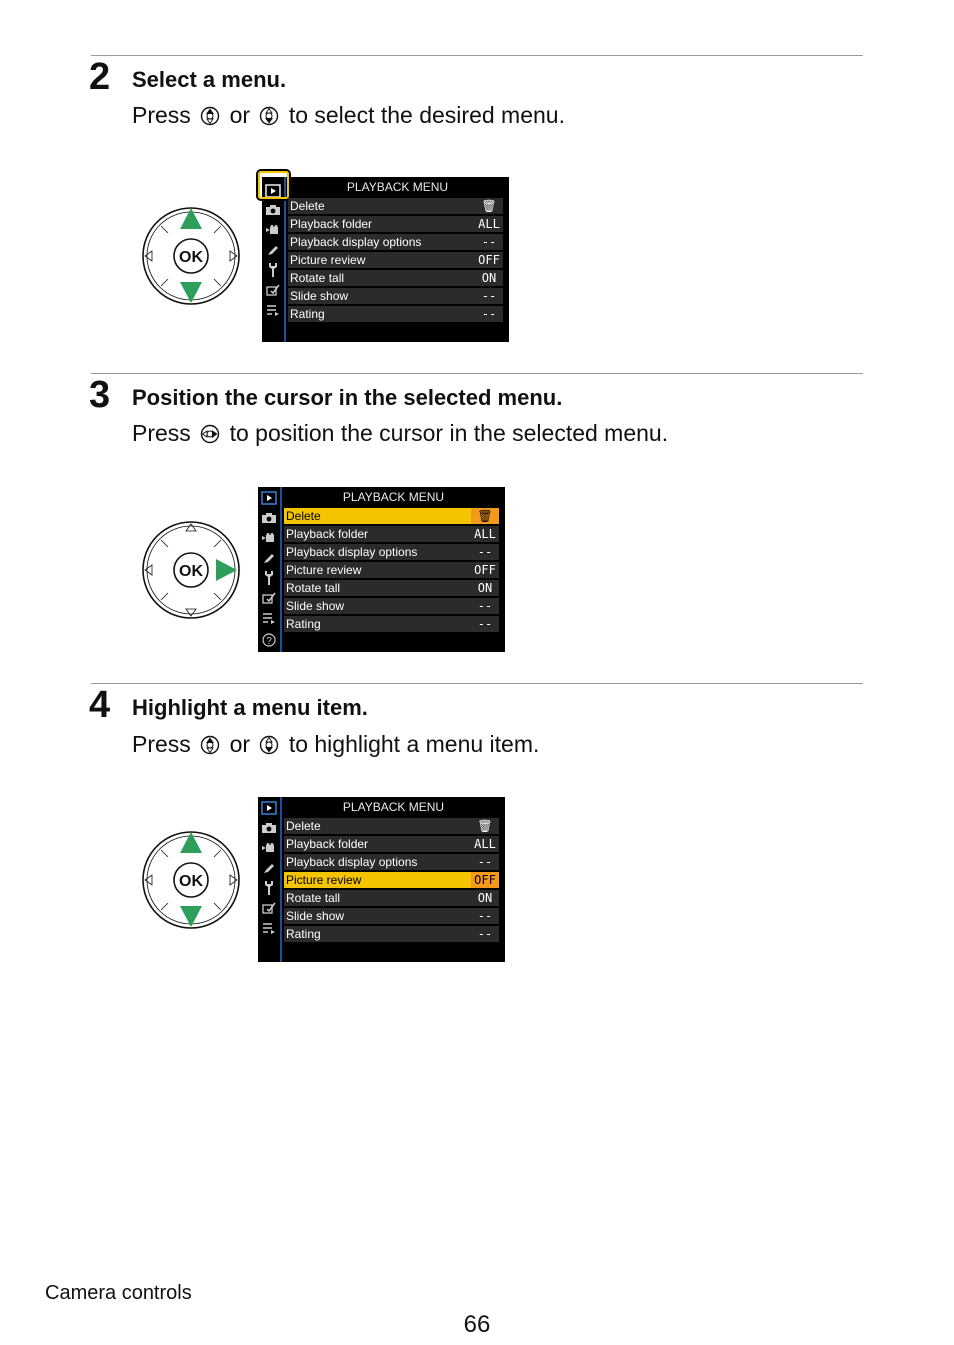 This screenshot has height=1345, width=954. I want to click on step-2-instruction: Press or to select the desired menu., so click(348, 115).